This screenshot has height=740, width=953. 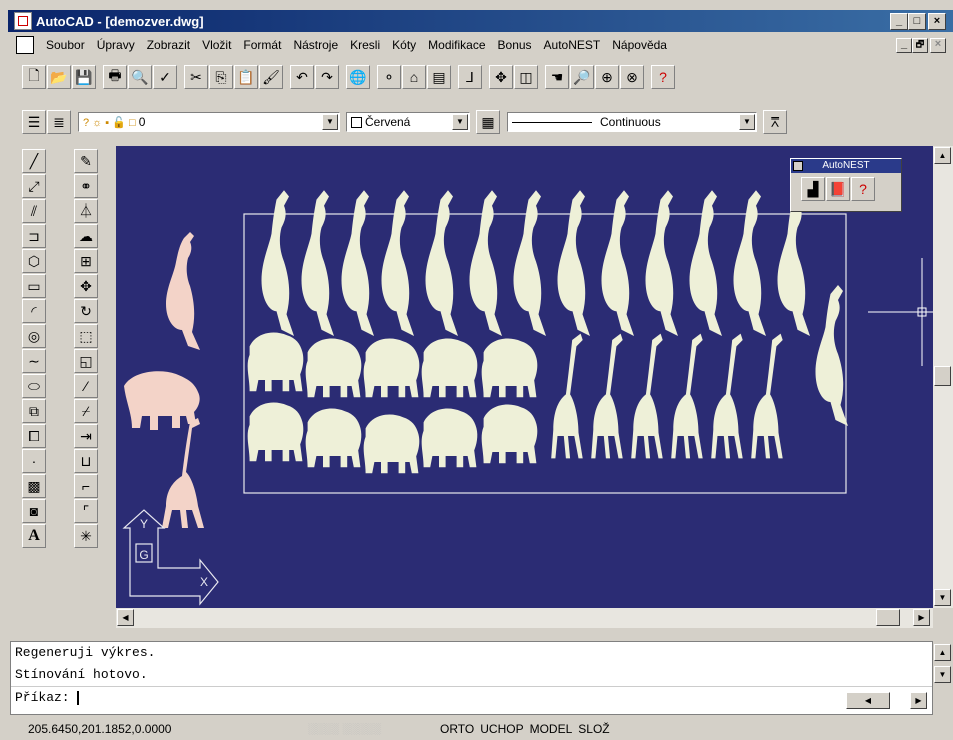 What do you see at coordinates (34, 77) in the screenshot?
I see `new-file-icon: 🗋` at bounding box center [34, 77].